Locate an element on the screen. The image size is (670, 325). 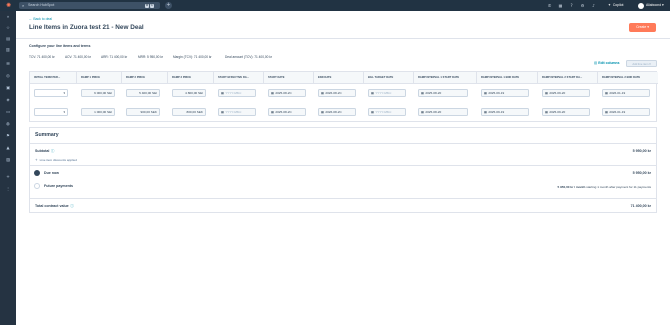
total-contract-value-label: Total contract value ⓘ is located at coordinates (54, 206).